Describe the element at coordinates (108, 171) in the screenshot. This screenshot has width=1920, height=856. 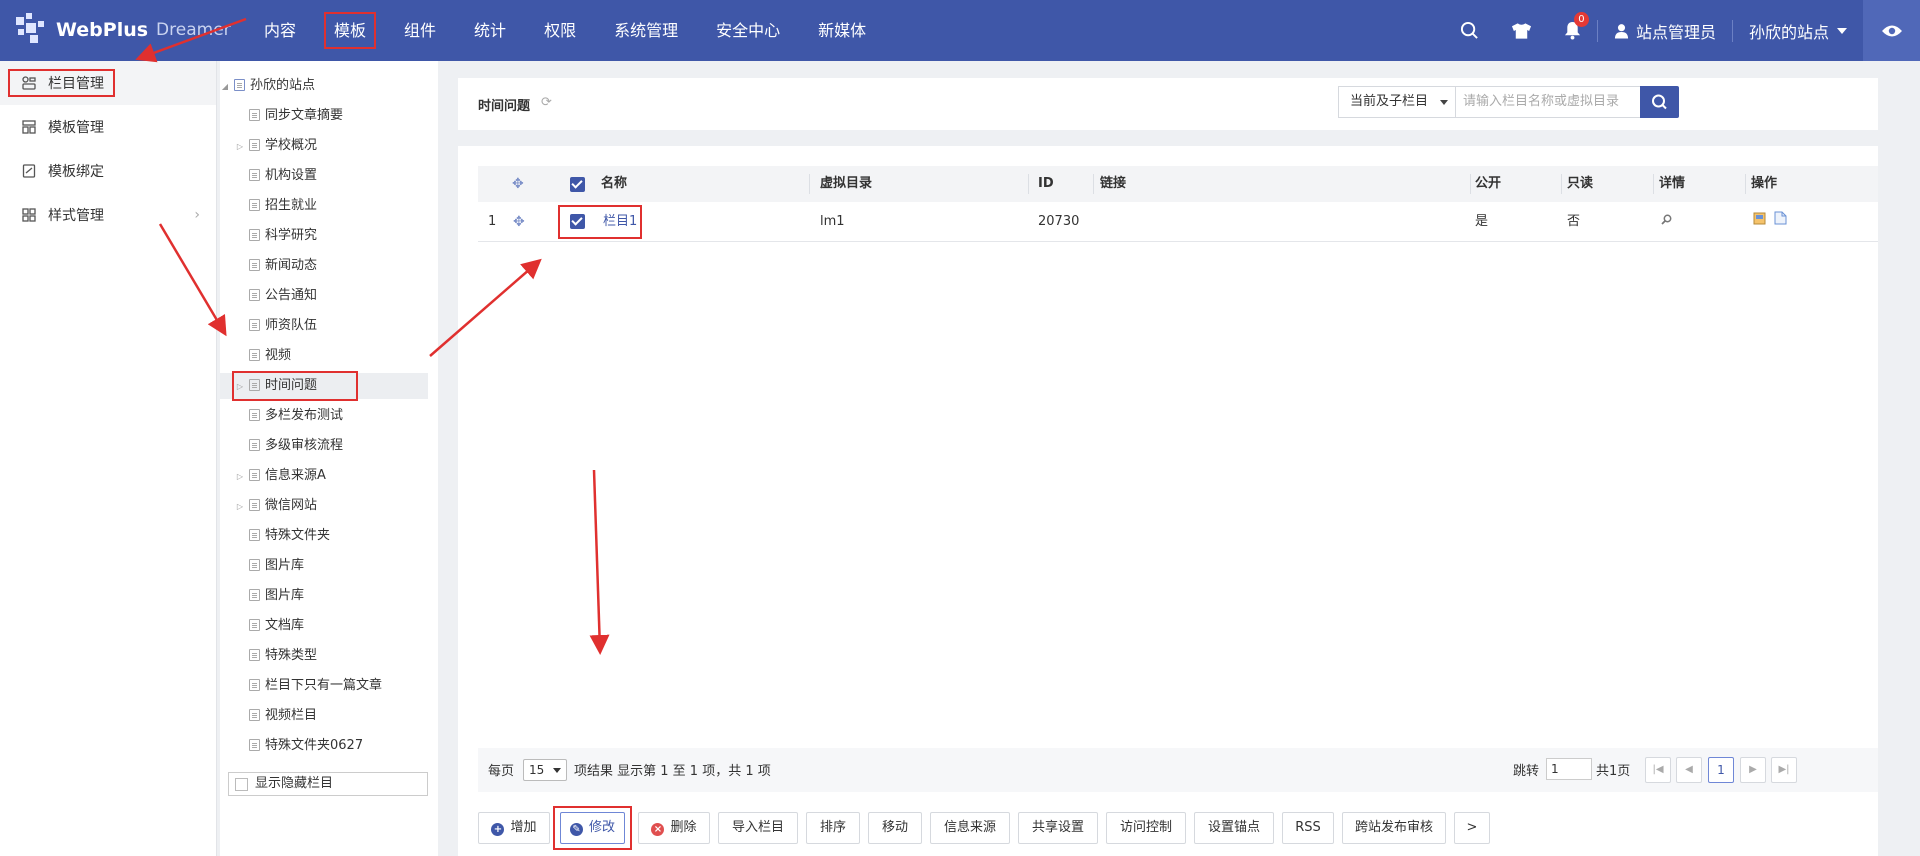
I see `menu-template-binding: 模板绑定` at that location.